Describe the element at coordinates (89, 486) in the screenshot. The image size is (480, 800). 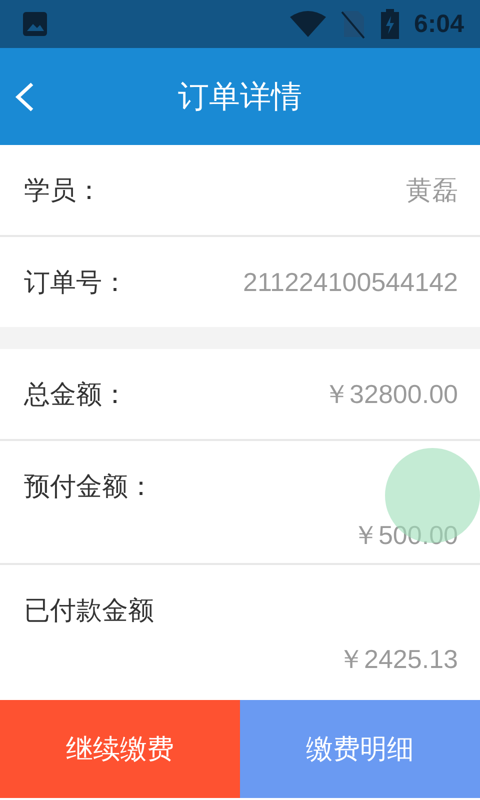
I see `field-label: 预付金额：` at that location.